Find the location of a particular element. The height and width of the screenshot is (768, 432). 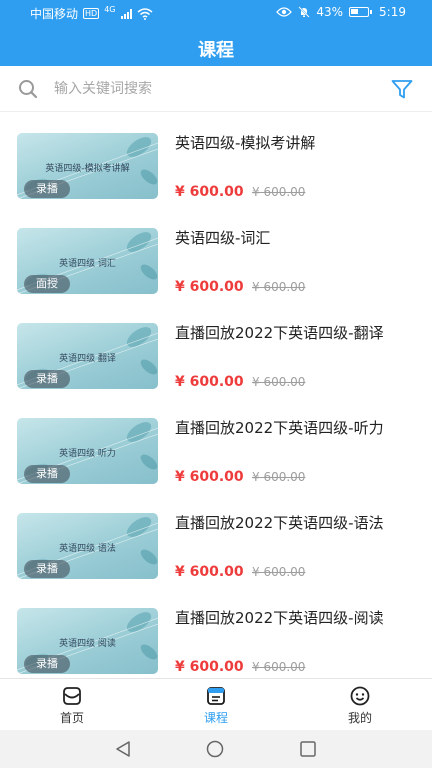

course-thumbnail: 英语四级 听力 录播 is located at coordinates (87, 451).